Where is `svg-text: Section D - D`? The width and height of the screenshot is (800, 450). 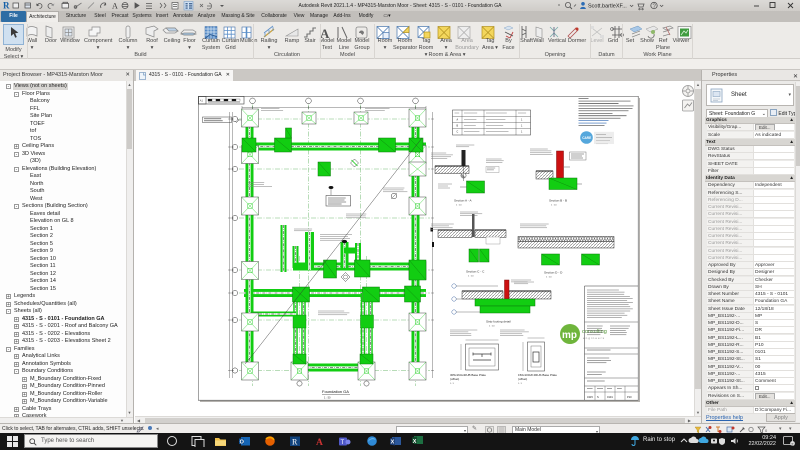
svg-text: Section D - D is located at coordinates (553, 273).